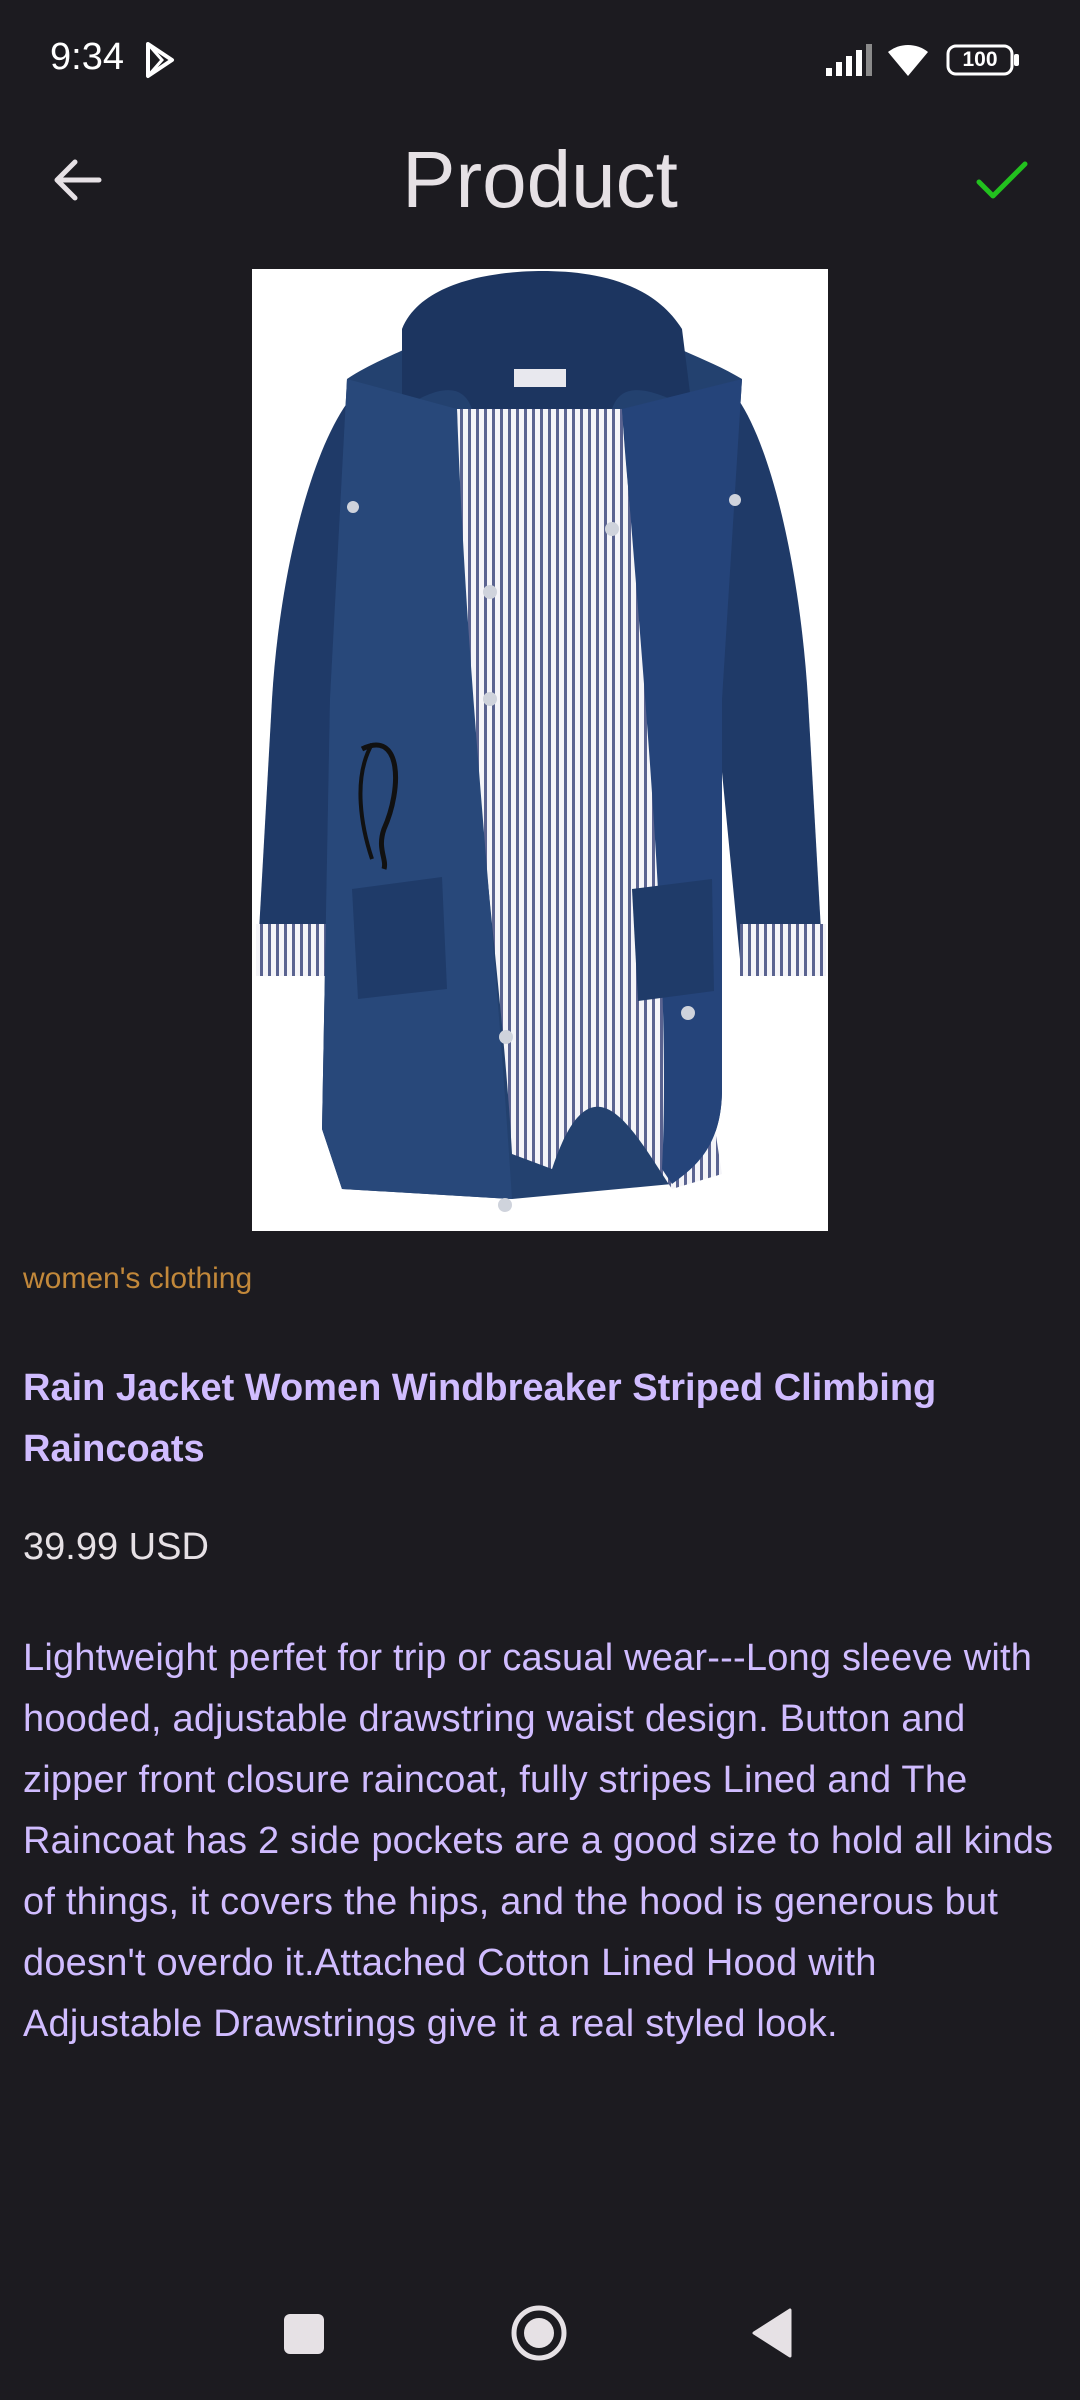 The height and width of the screenshot is (2400, 1080). What do you see at coordinates (849, 60) in the screenshot?
I see `signal-icon` at bounding box center [849, 60].